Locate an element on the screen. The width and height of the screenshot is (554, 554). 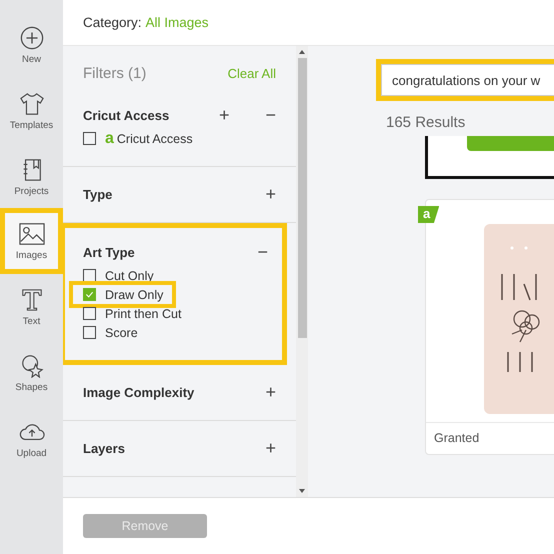
section-title: Layers is located at coordinates (104, 448).